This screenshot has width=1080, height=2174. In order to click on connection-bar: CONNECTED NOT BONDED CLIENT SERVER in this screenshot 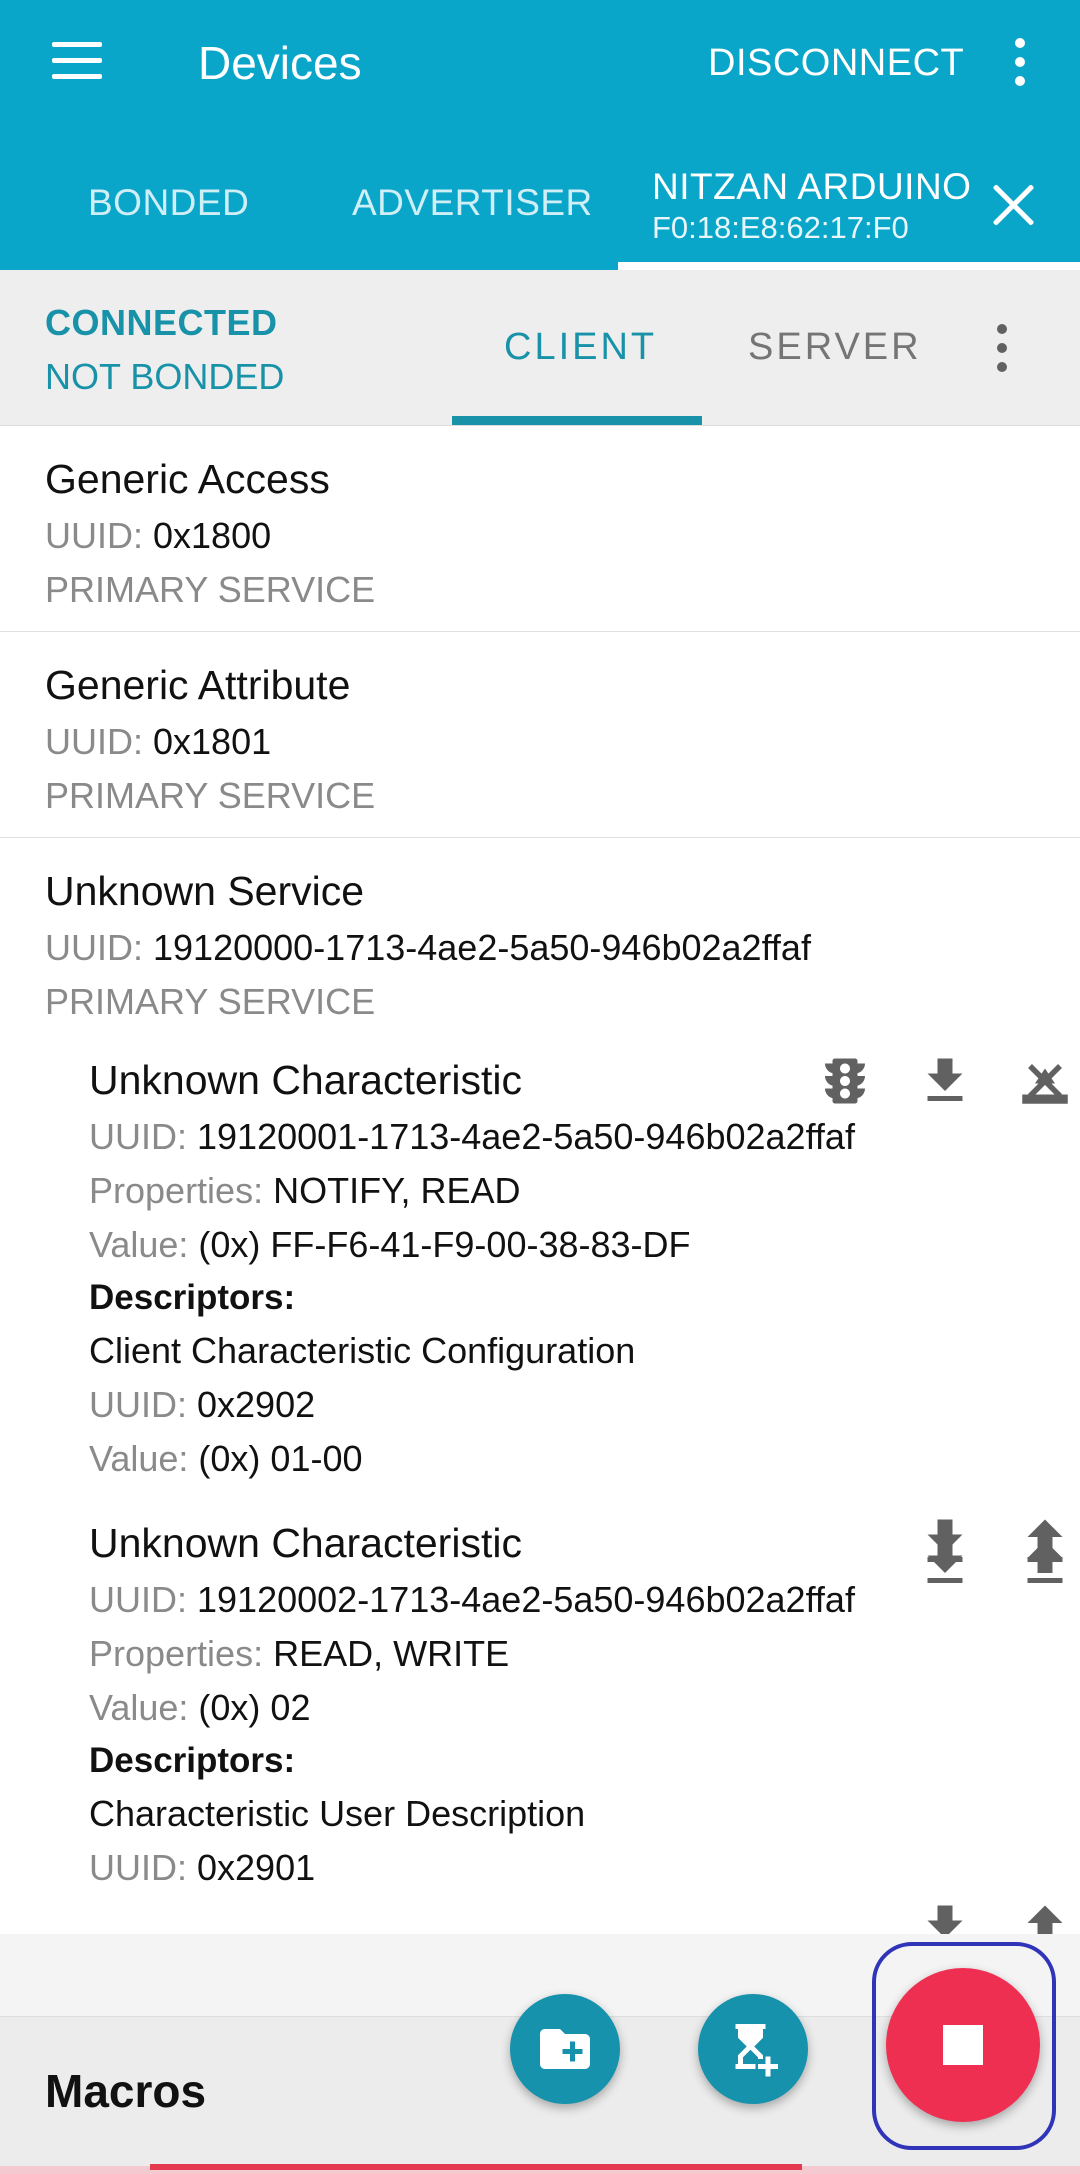, I will do `click(540, 348)`.